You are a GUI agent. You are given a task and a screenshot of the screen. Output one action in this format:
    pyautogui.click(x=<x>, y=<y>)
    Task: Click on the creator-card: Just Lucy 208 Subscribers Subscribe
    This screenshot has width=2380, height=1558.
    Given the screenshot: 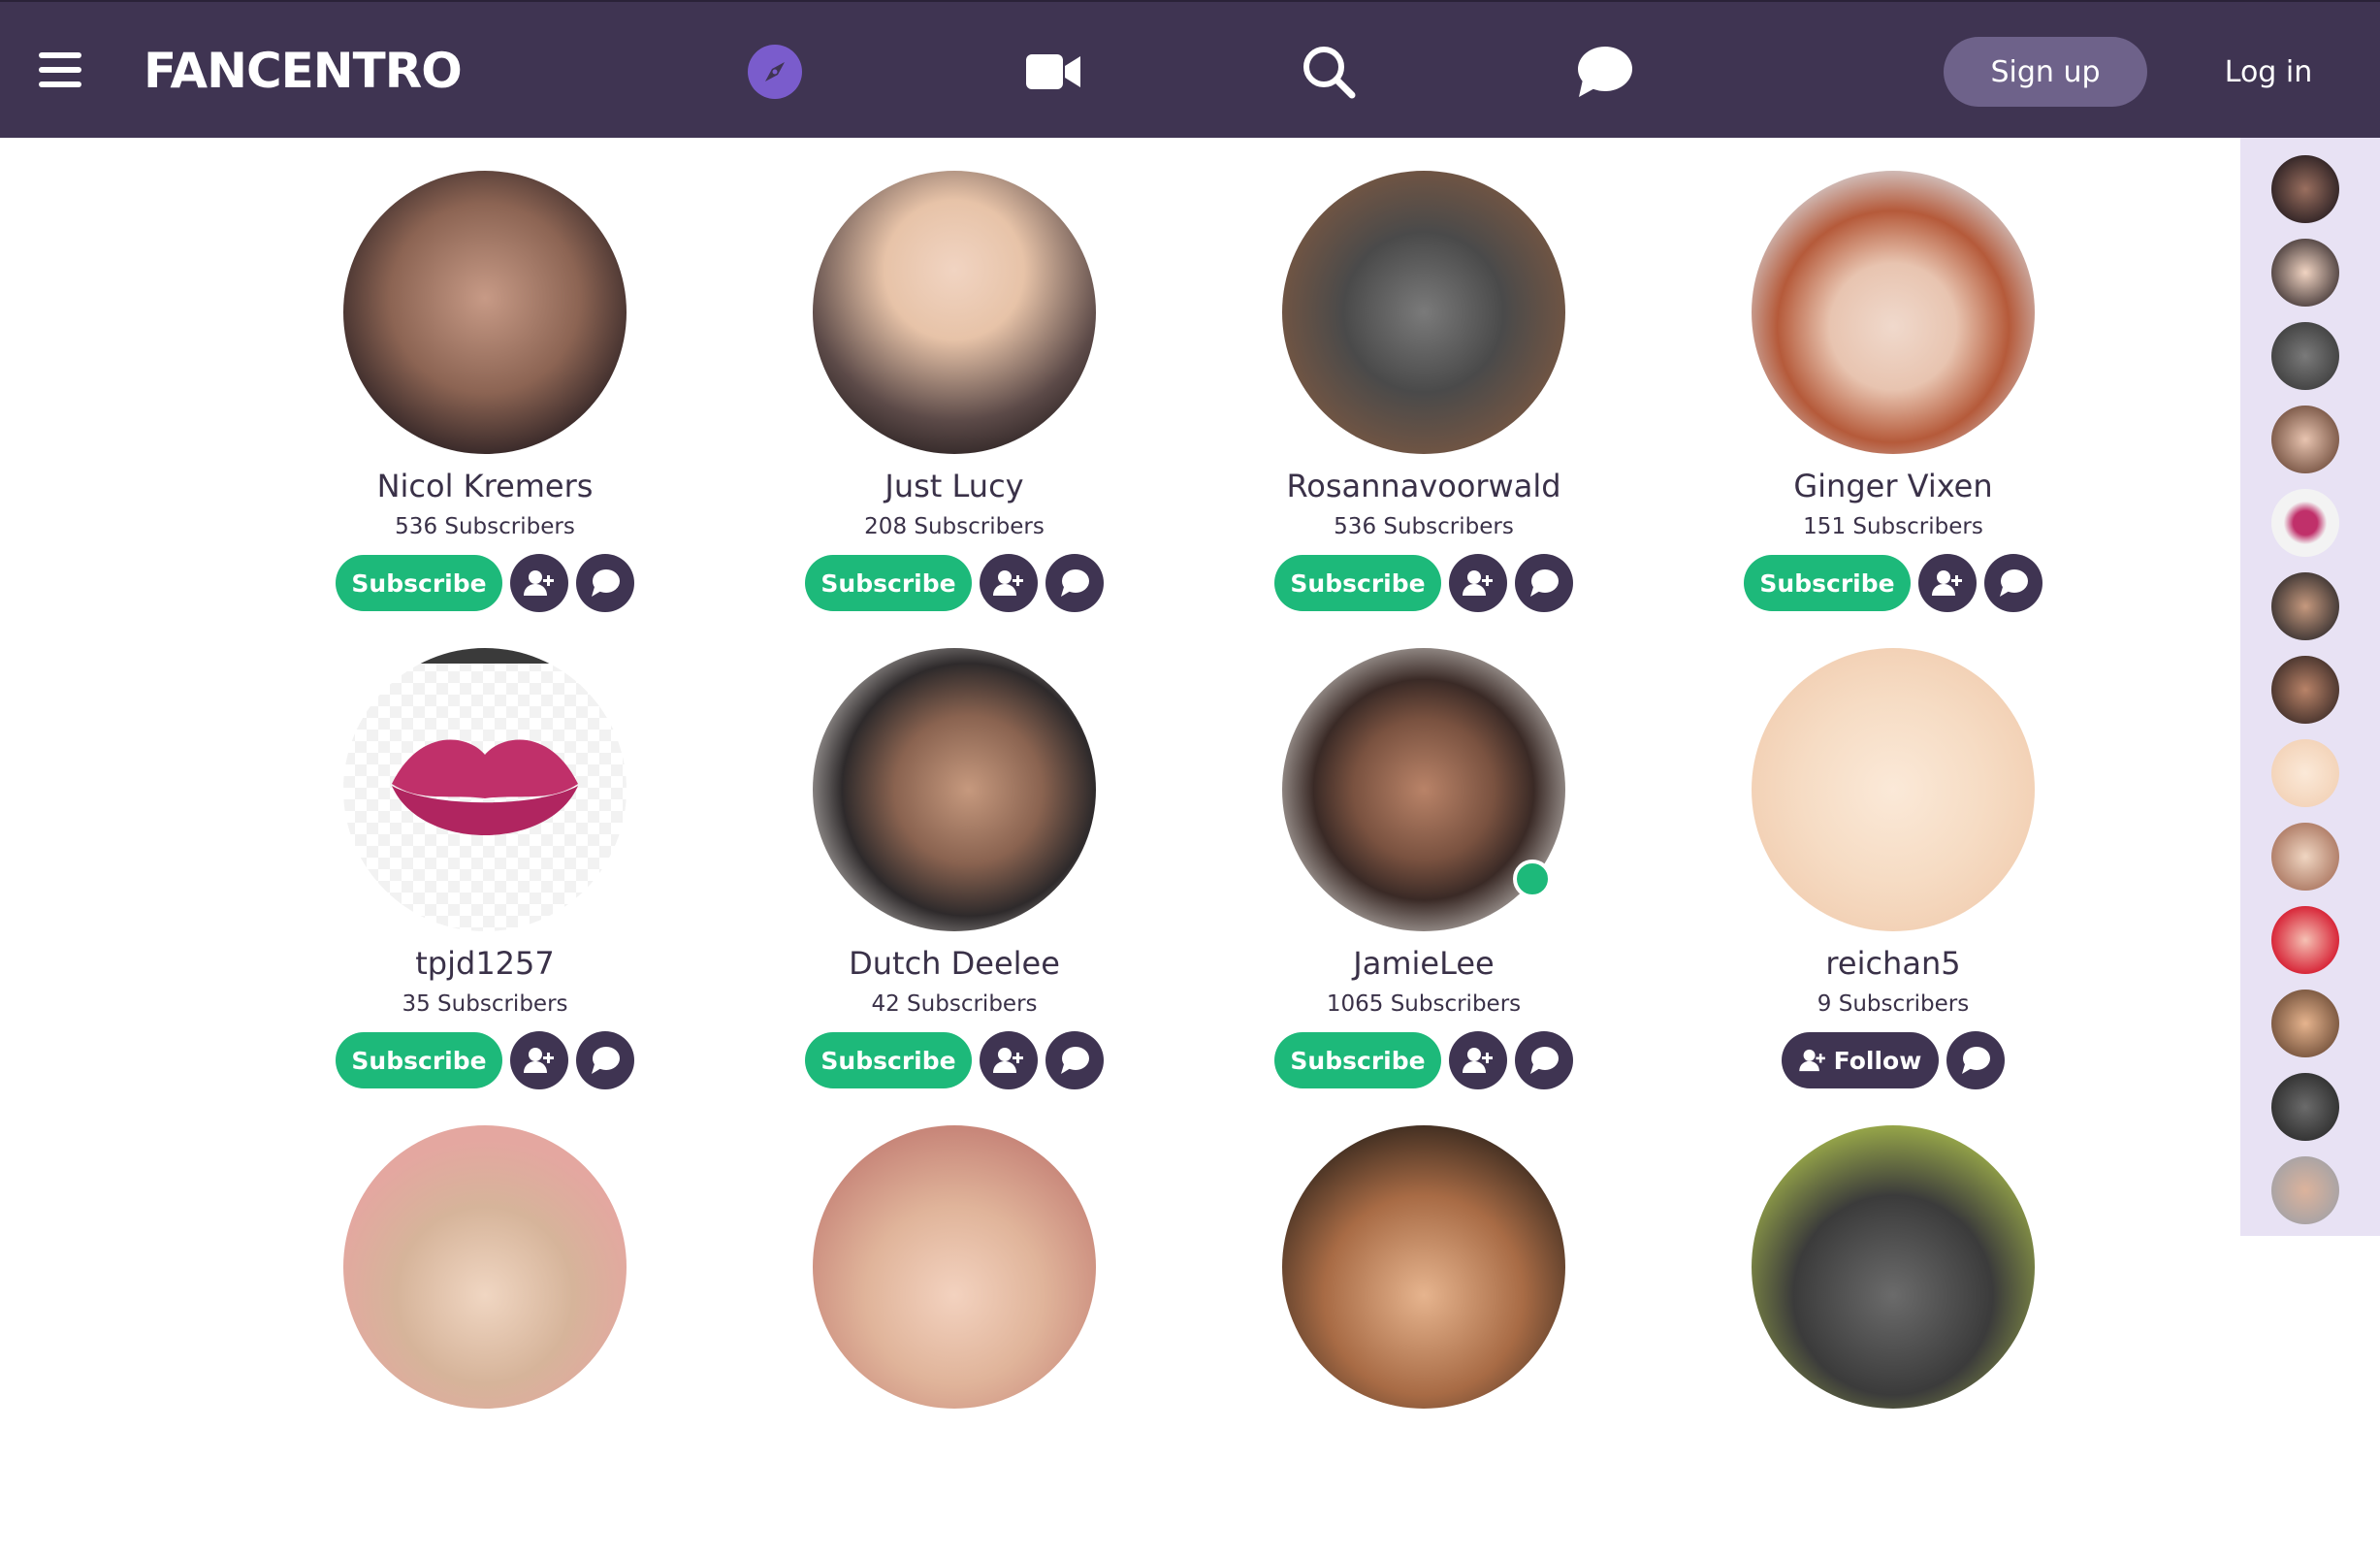 What is the action you would take?
    pyautogui.click(x=954, y=375)
    